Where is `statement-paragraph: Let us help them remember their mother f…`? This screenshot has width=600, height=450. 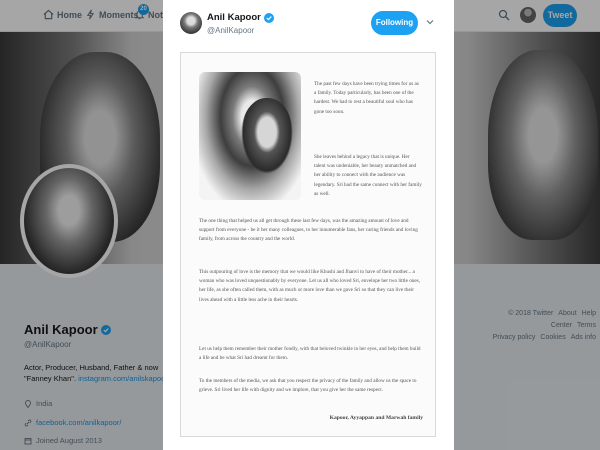 statement-paragraph: Let us help them remember their mother f… is located at coordinates (310, 354).